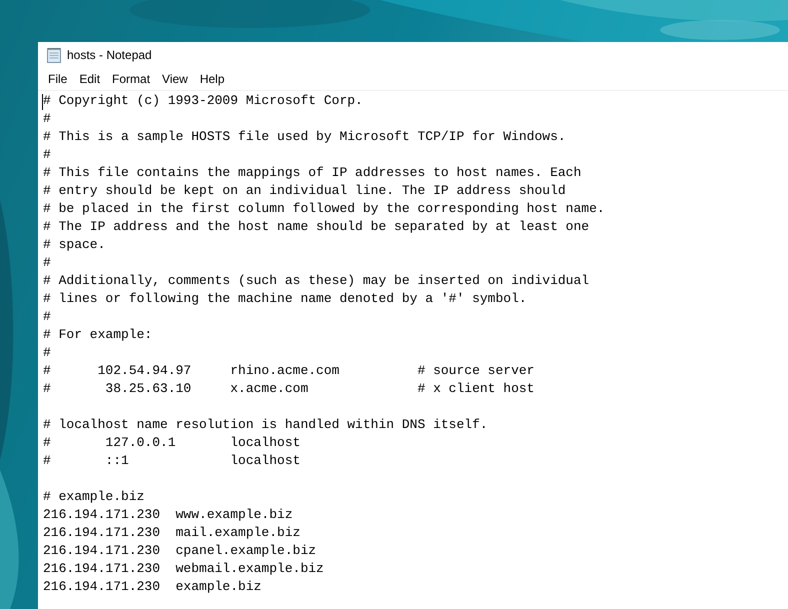  What do you see at coordinates (316, 227) in the screenshot?
I see `text-line: # The IP address and the host name should be separated by at least one` at bounding box center [316, 227].